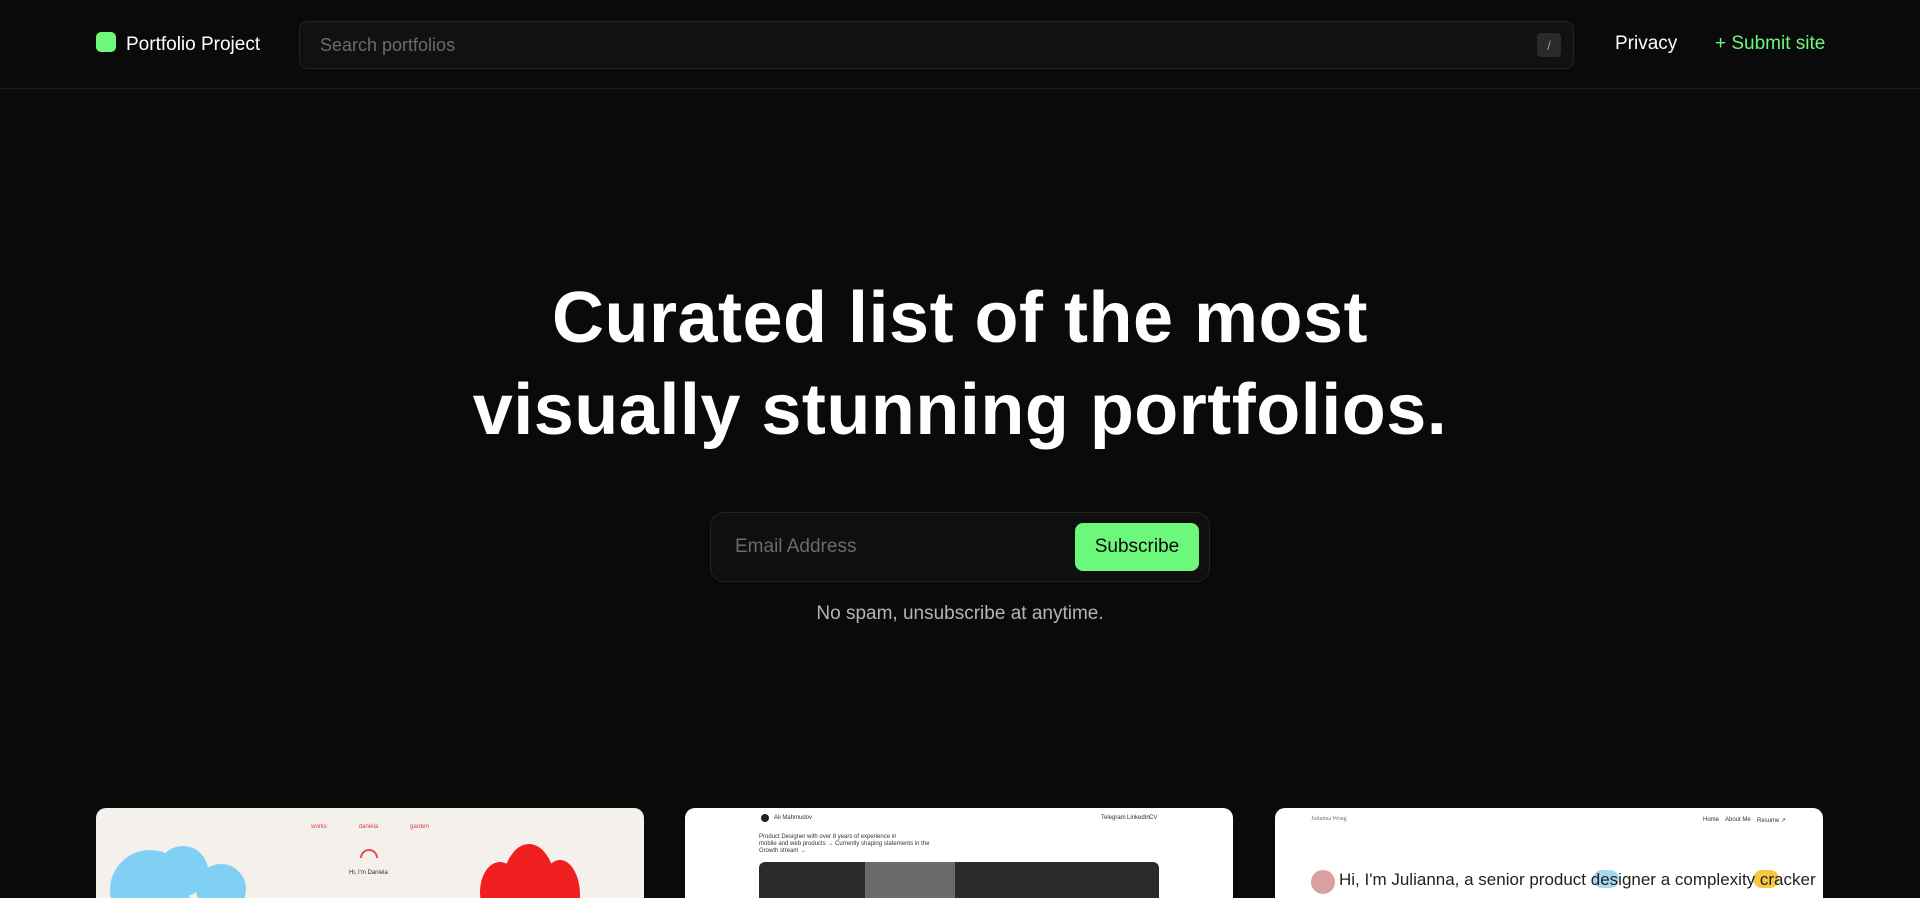  What do you see at coordinates (793, 818) in the screenshot?
I see `card-author: Ali Mahmudov` at bounding box center [793, 818].